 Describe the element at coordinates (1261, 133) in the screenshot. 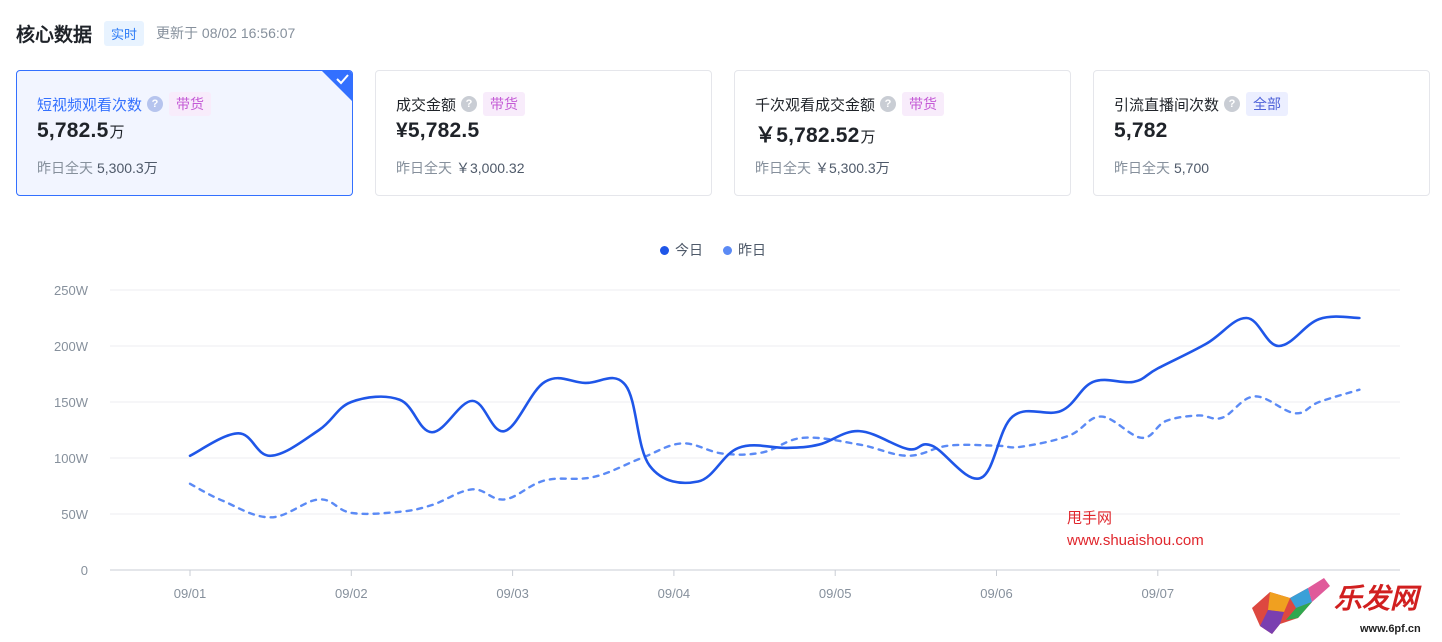

I see `metric-card-live-referrals: 引流直播间次数 ? 全部 5,782 昨日全天 5,700` at that location.